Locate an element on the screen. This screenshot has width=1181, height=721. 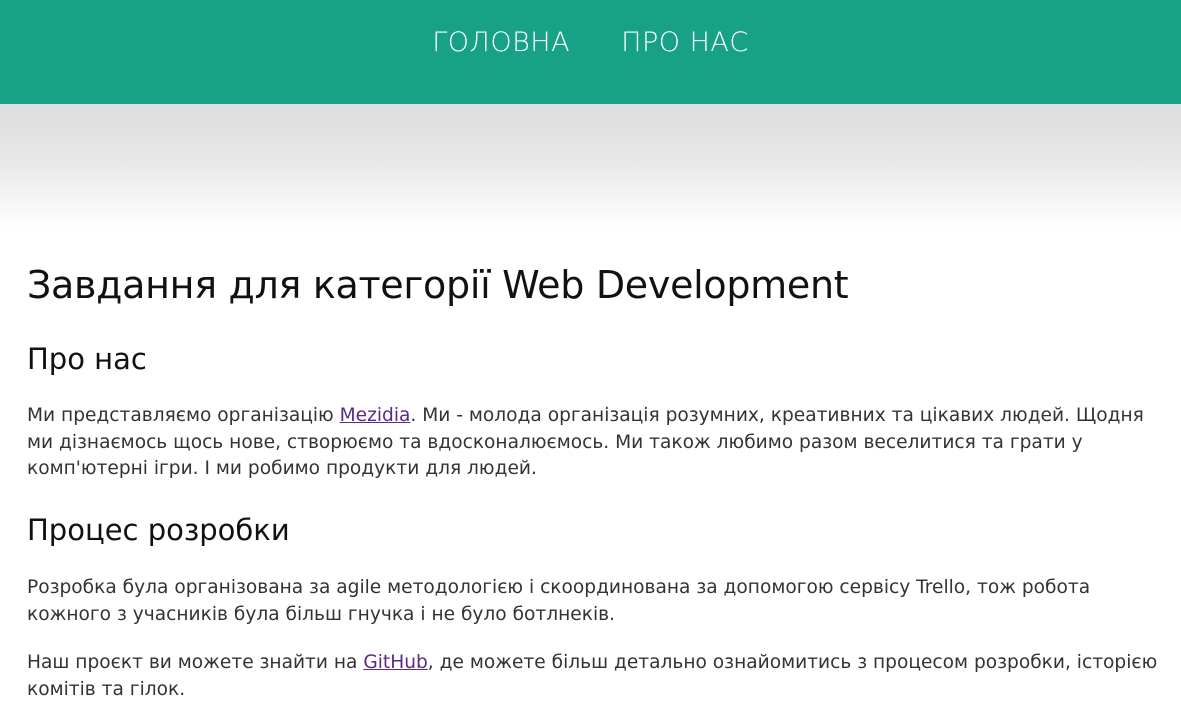
about-heading: Про нас is located at coordinates (87, 359).